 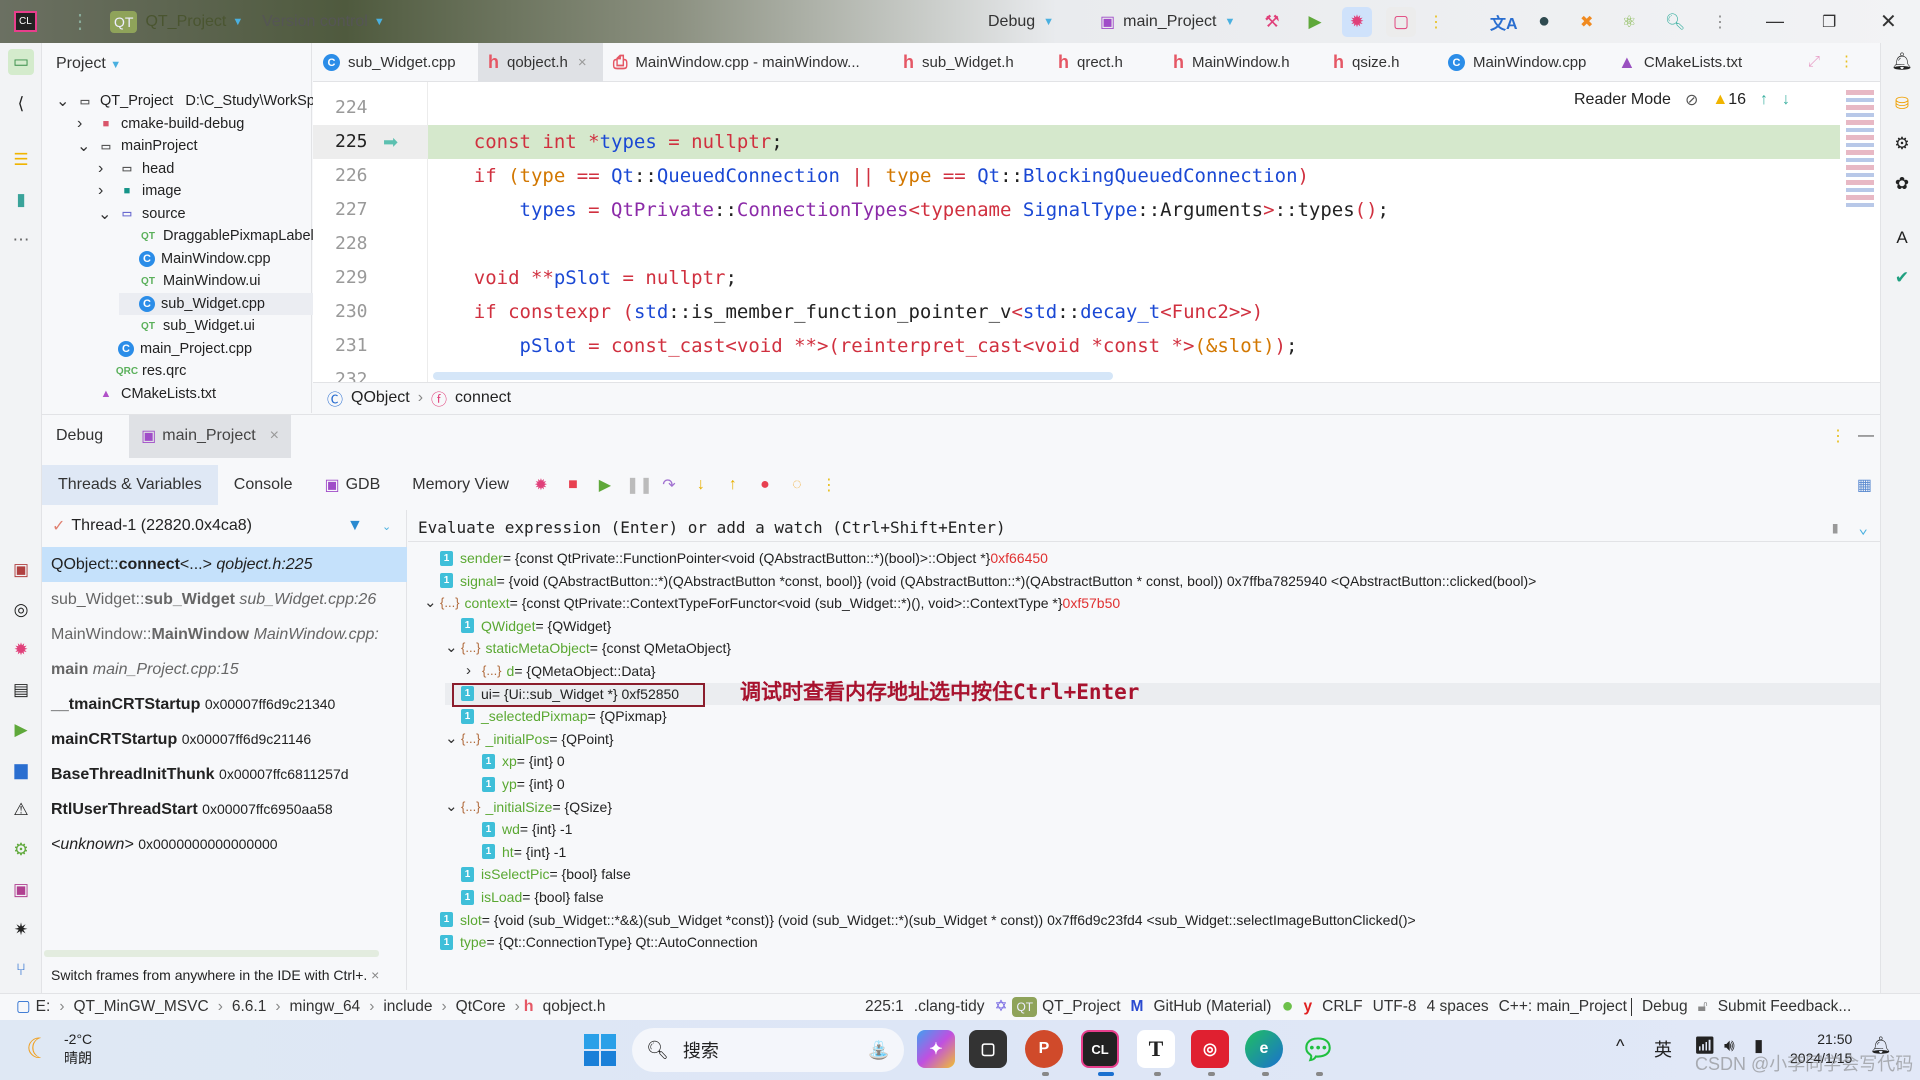 What do you see at coordinates (1902, 62) in the screenshot?
I see `notifications-icon: 🔔︎` at bounding box center [1902, 62].